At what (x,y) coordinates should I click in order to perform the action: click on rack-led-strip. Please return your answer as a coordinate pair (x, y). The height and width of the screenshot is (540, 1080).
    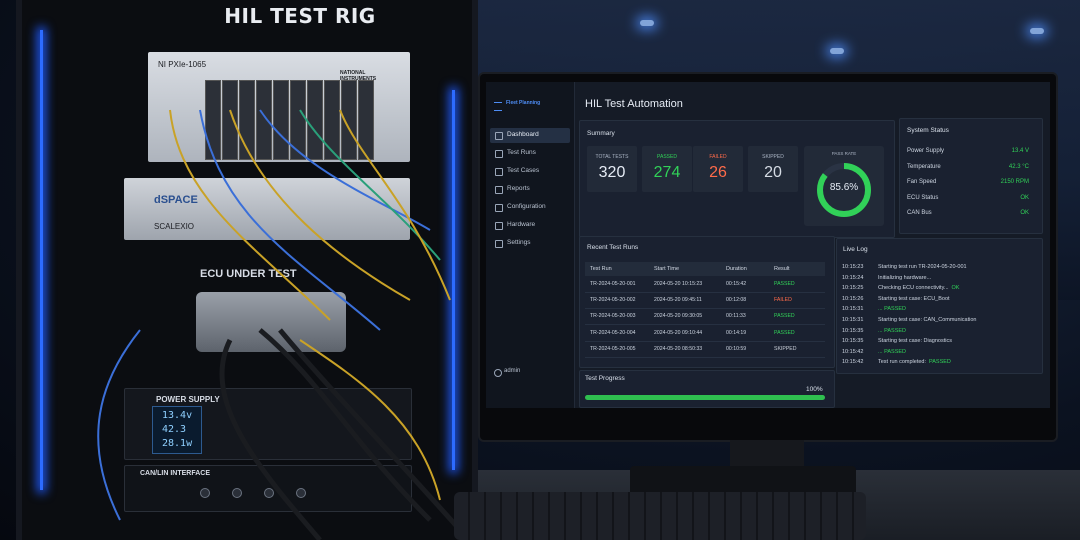
    Looking at the image, I should click on (453, 280).